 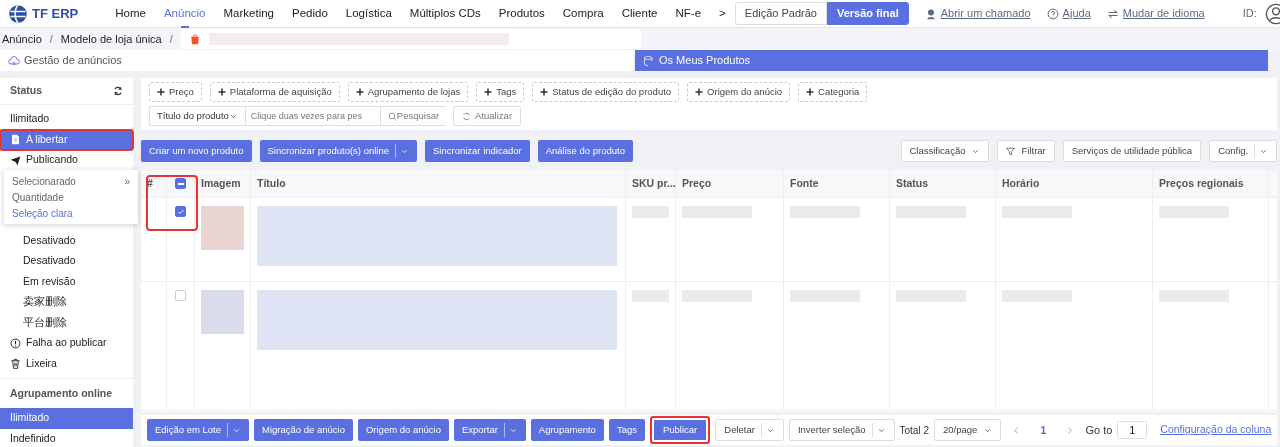 What do you see at coordinates (312, 116) in the screenshot?
I see `search-field: Clique duas vezes para pes` at bounding box center [312, 116].